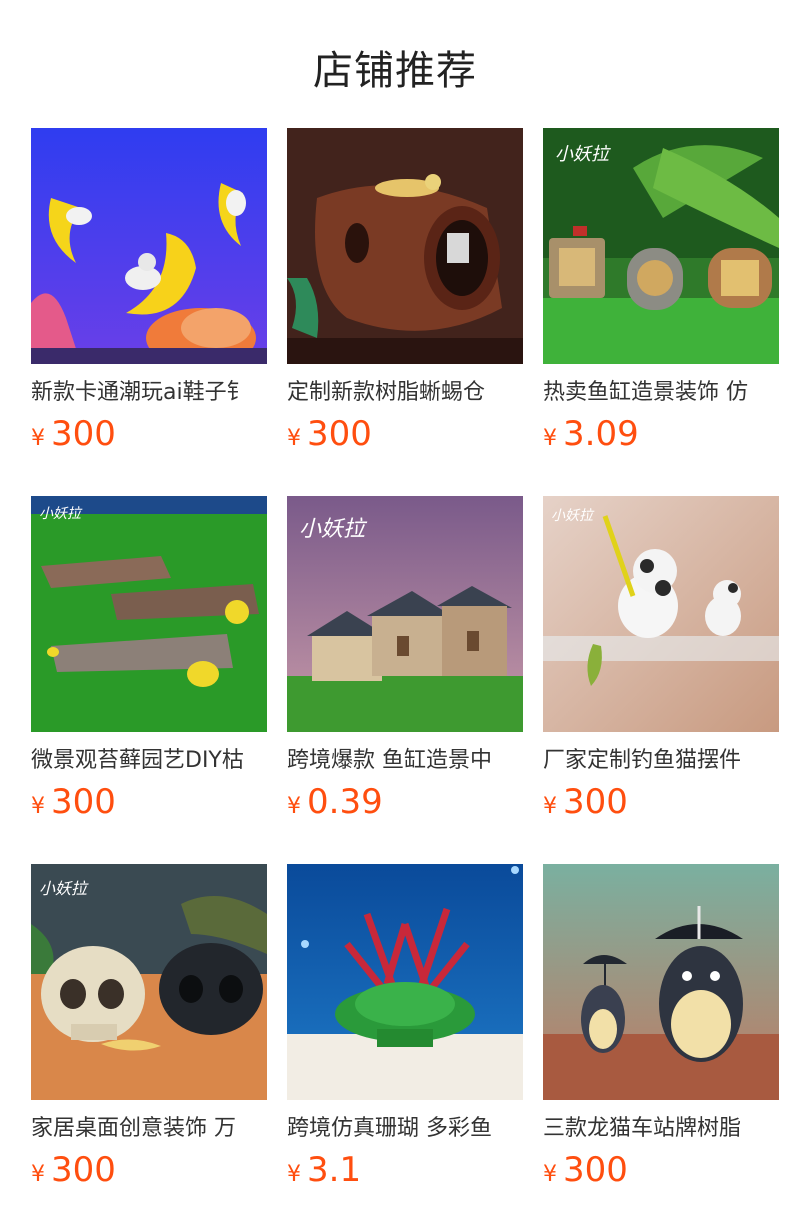 The width and height of the screenshot is (790, 1232). I want to click on product-card: 新款卡通潮玩ai鞋子钅 ¥300, so click(149, 293).